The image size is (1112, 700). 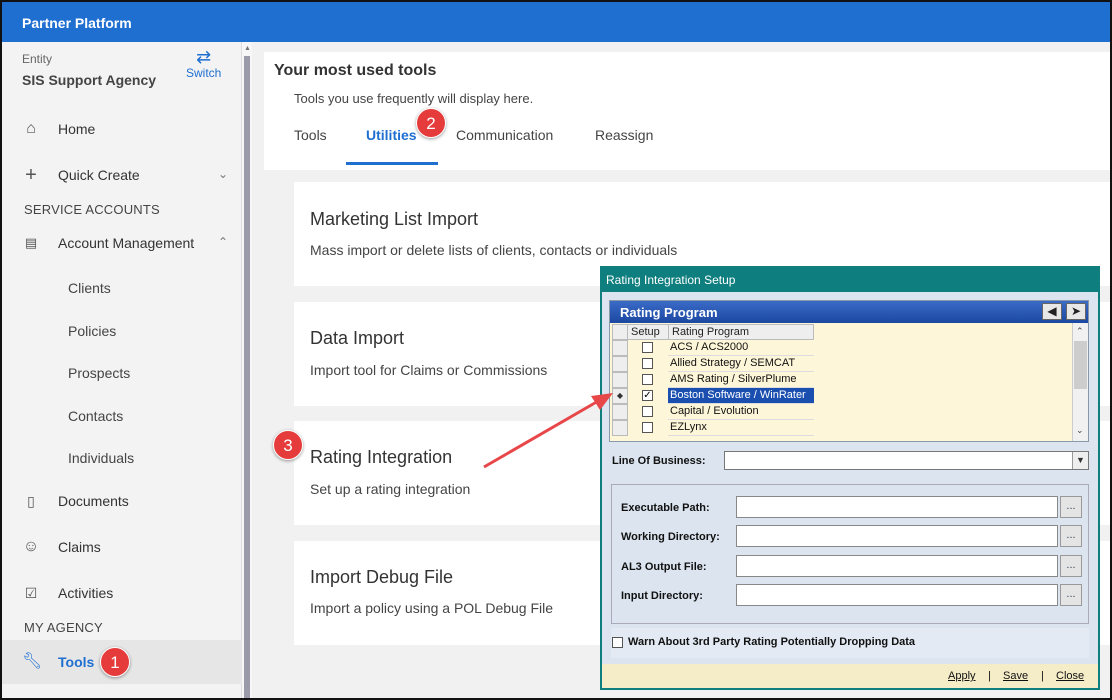 What do you see at coordinates (99, 175) in the screenshot?
I see `sidebar-item-label: Quick Create` at bounding box center [99, 175].